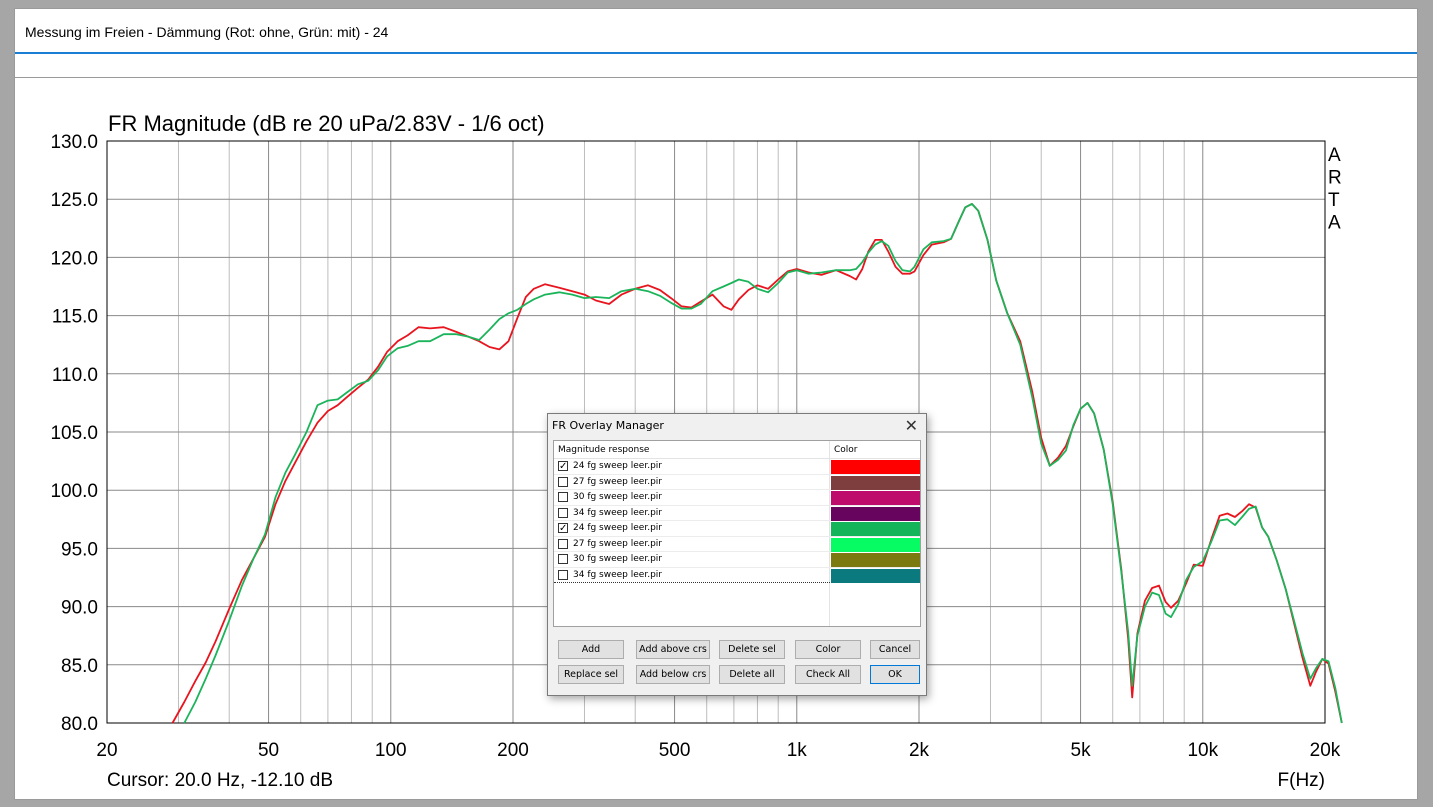  I want to click on x-tick-label: 200, so click(513, 750).